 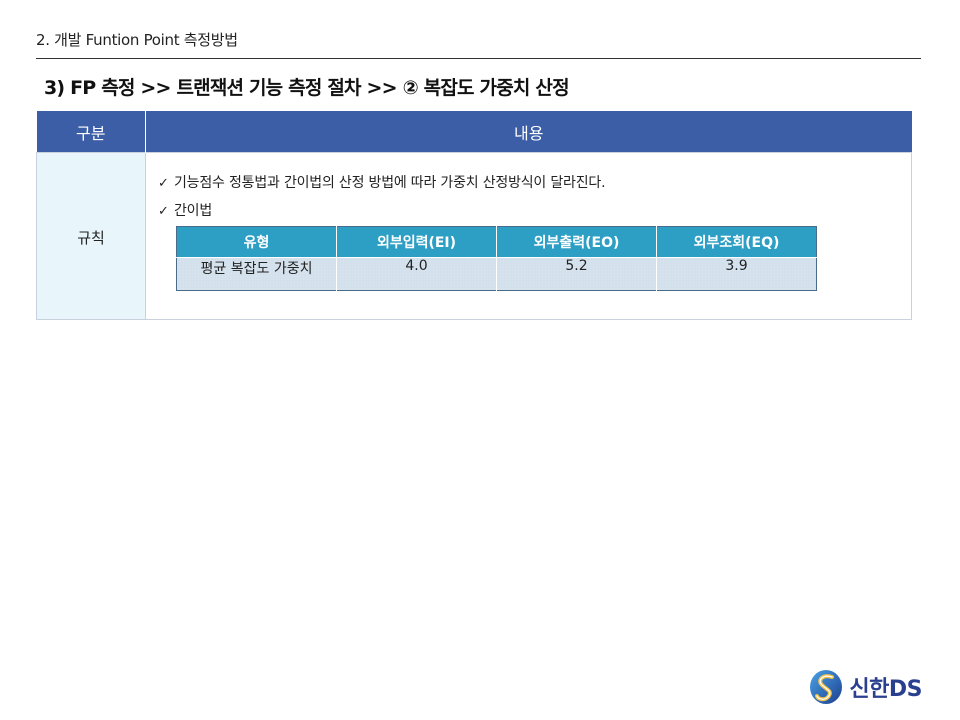 I want to click on weight-value-ei: 4.0, so click(x=416, y=274).